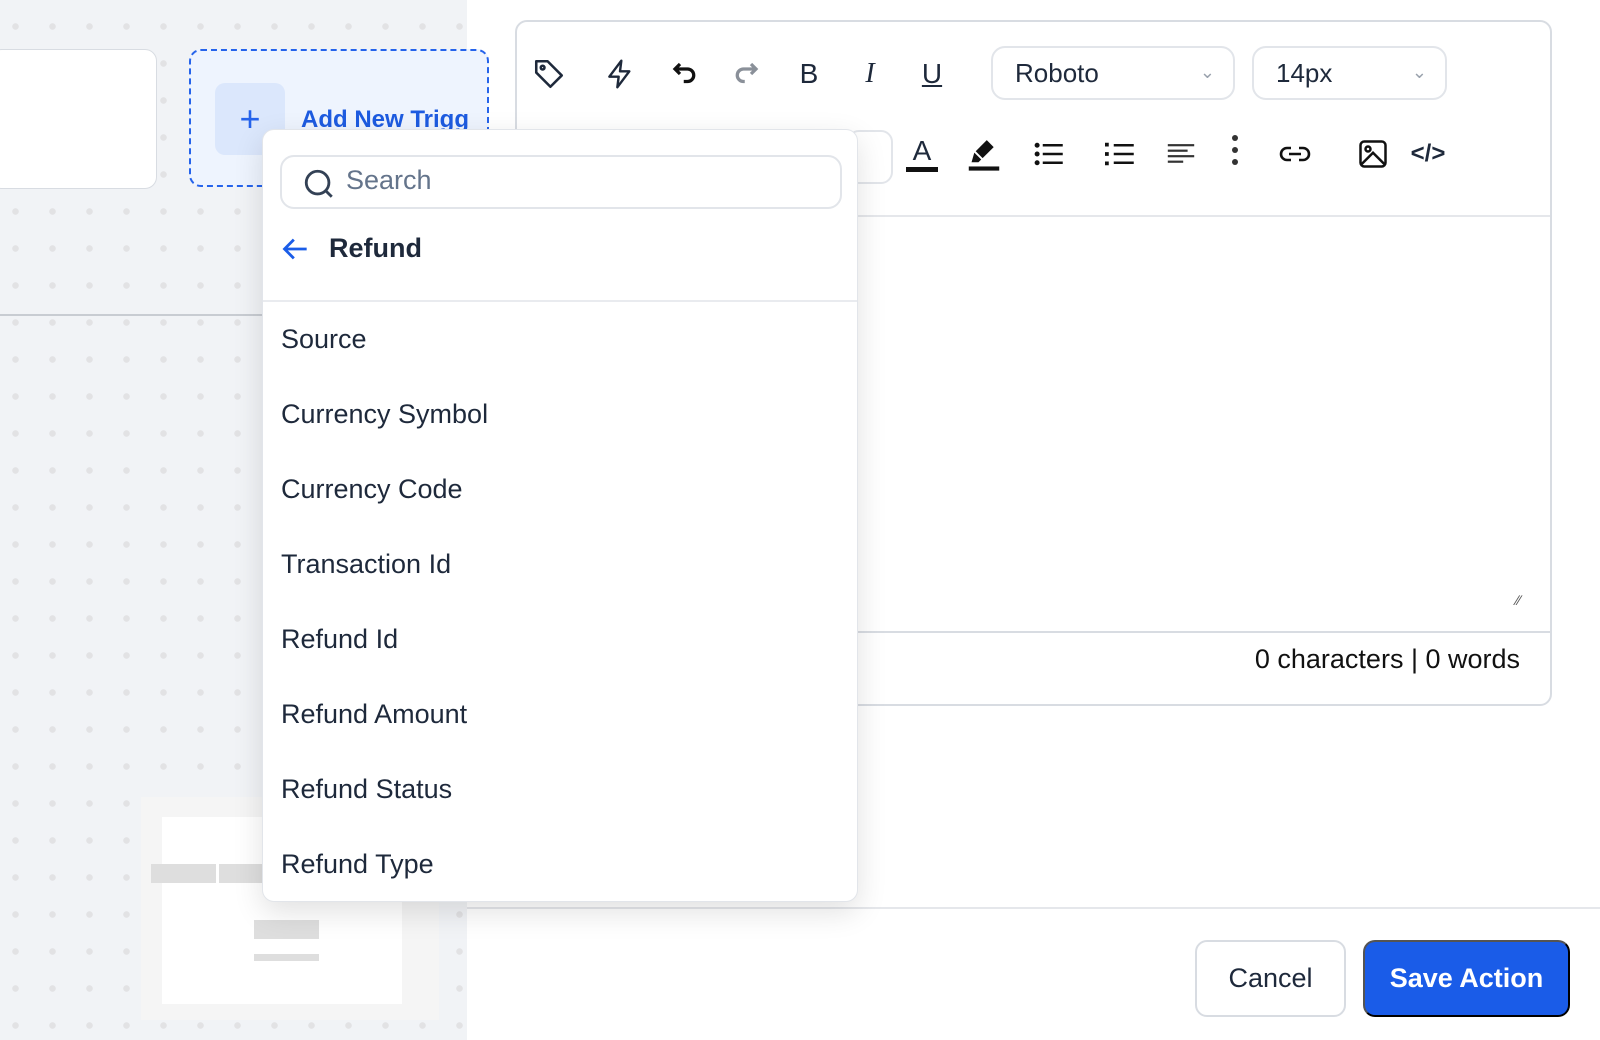  What do you see at coordinates (1387, 659) in the screenshot?
I see `character-word-count: 0 characters | 0 words` at bounding box center [1387, 659].